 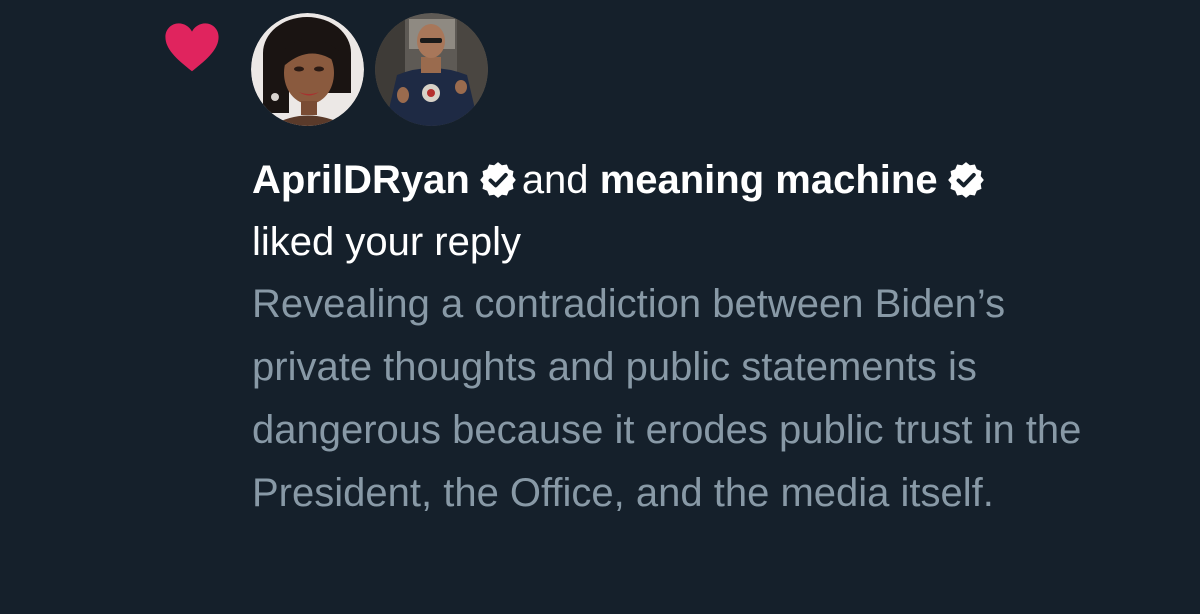 I want to click on connector-text: and, so click(x=555, y=180).